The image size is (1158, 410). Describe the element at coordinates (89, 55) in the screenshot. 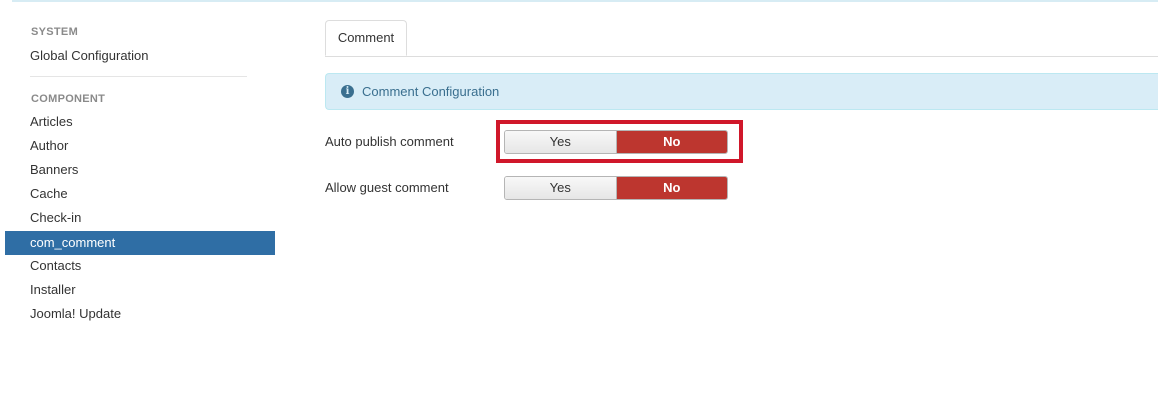

I see `sidebar-item-global-configuration: Global Configuration` at that location.